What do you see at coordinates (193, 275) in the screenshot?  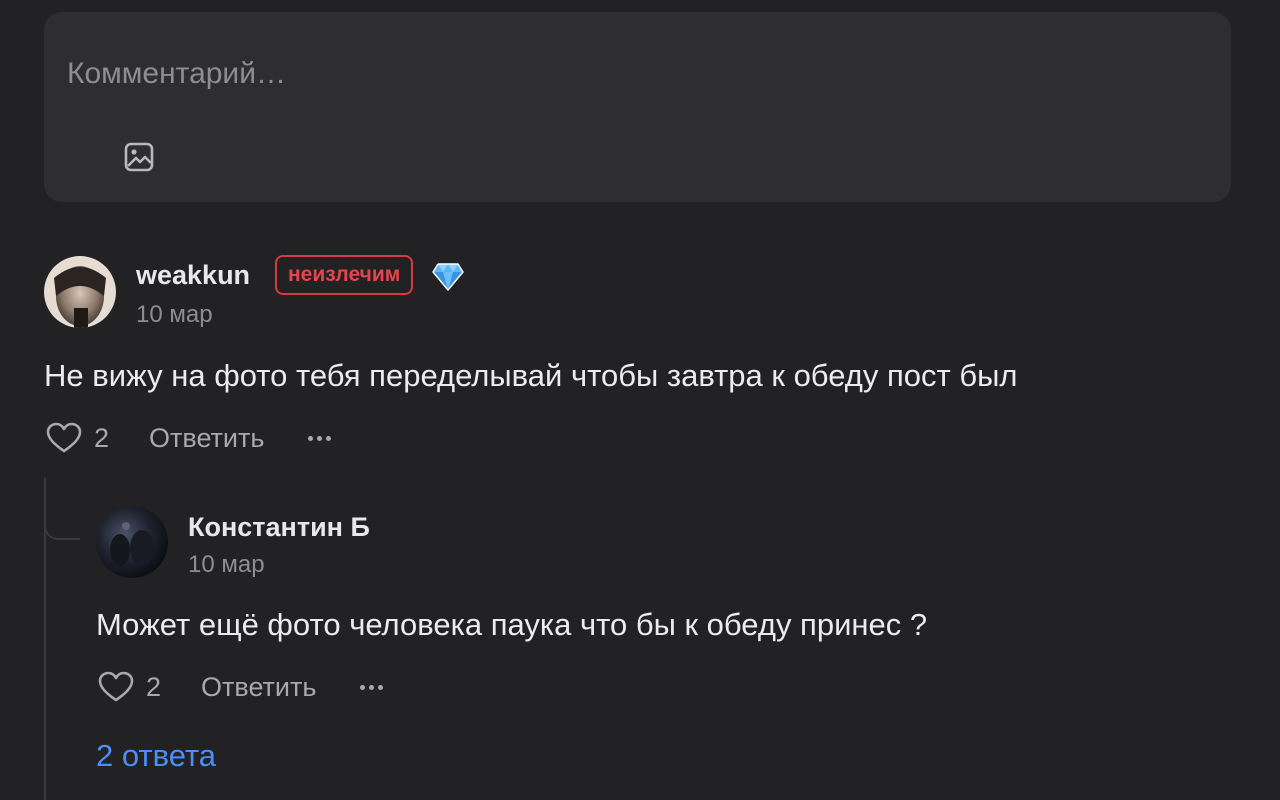 I see `comment-author: weakkun` at bounding box center [193, 275].